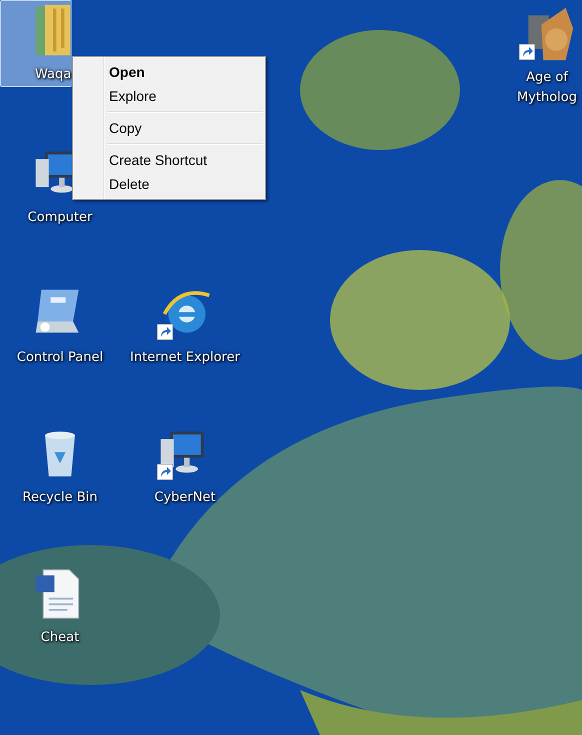 The image size is (582, 735). I want to click on icon-label: CyberNet, so click(185, 498).